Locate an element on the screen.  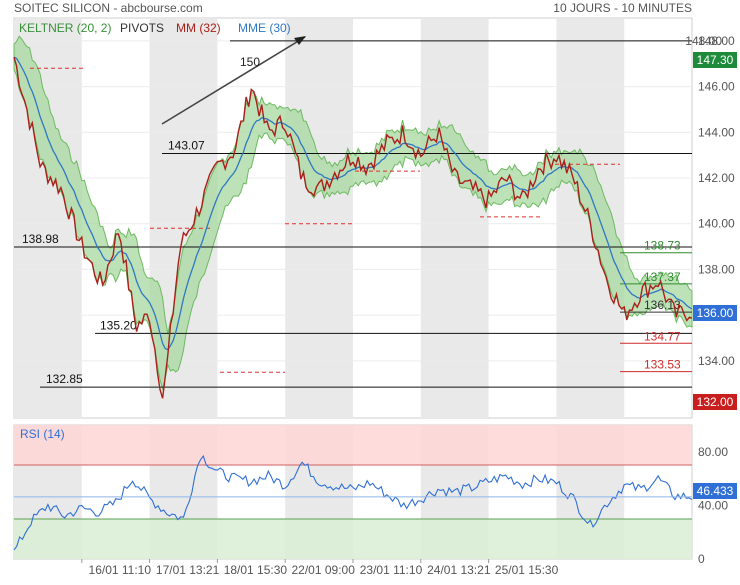
pivot-label: 138.73 is located at coordinates (662, 246).